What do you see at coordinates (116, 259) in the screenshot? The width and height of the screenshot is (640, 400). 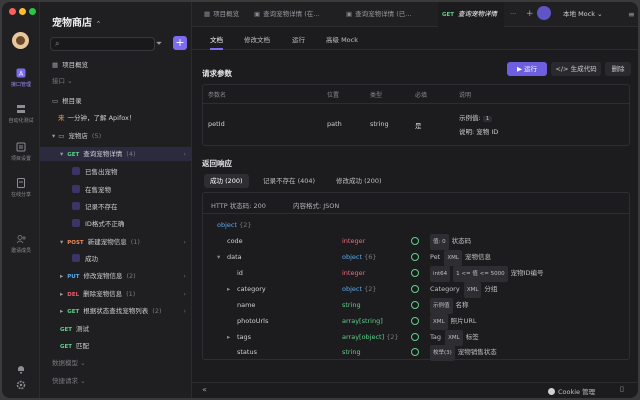 I see `sidebar-case: 成功` at bounding box center [116, 259].